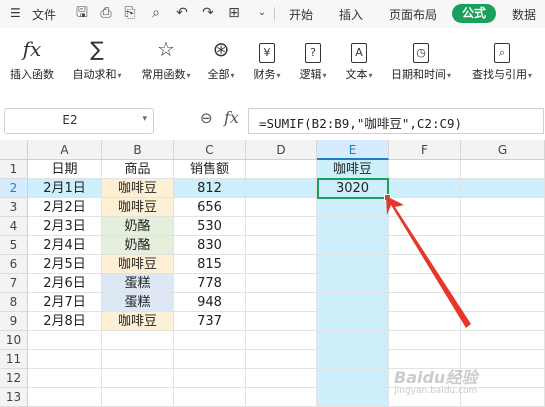  Describe the element at coordinates (106, 13) in the screenshot. I see `print-preview-icon: ⎙` at that location.